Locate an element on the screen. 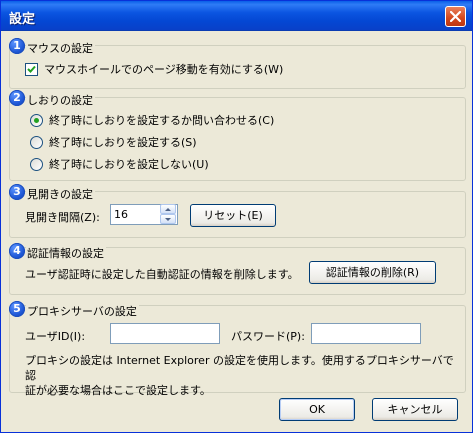  userid-label: ユーザID(I): is located at coordinates (55, 336).